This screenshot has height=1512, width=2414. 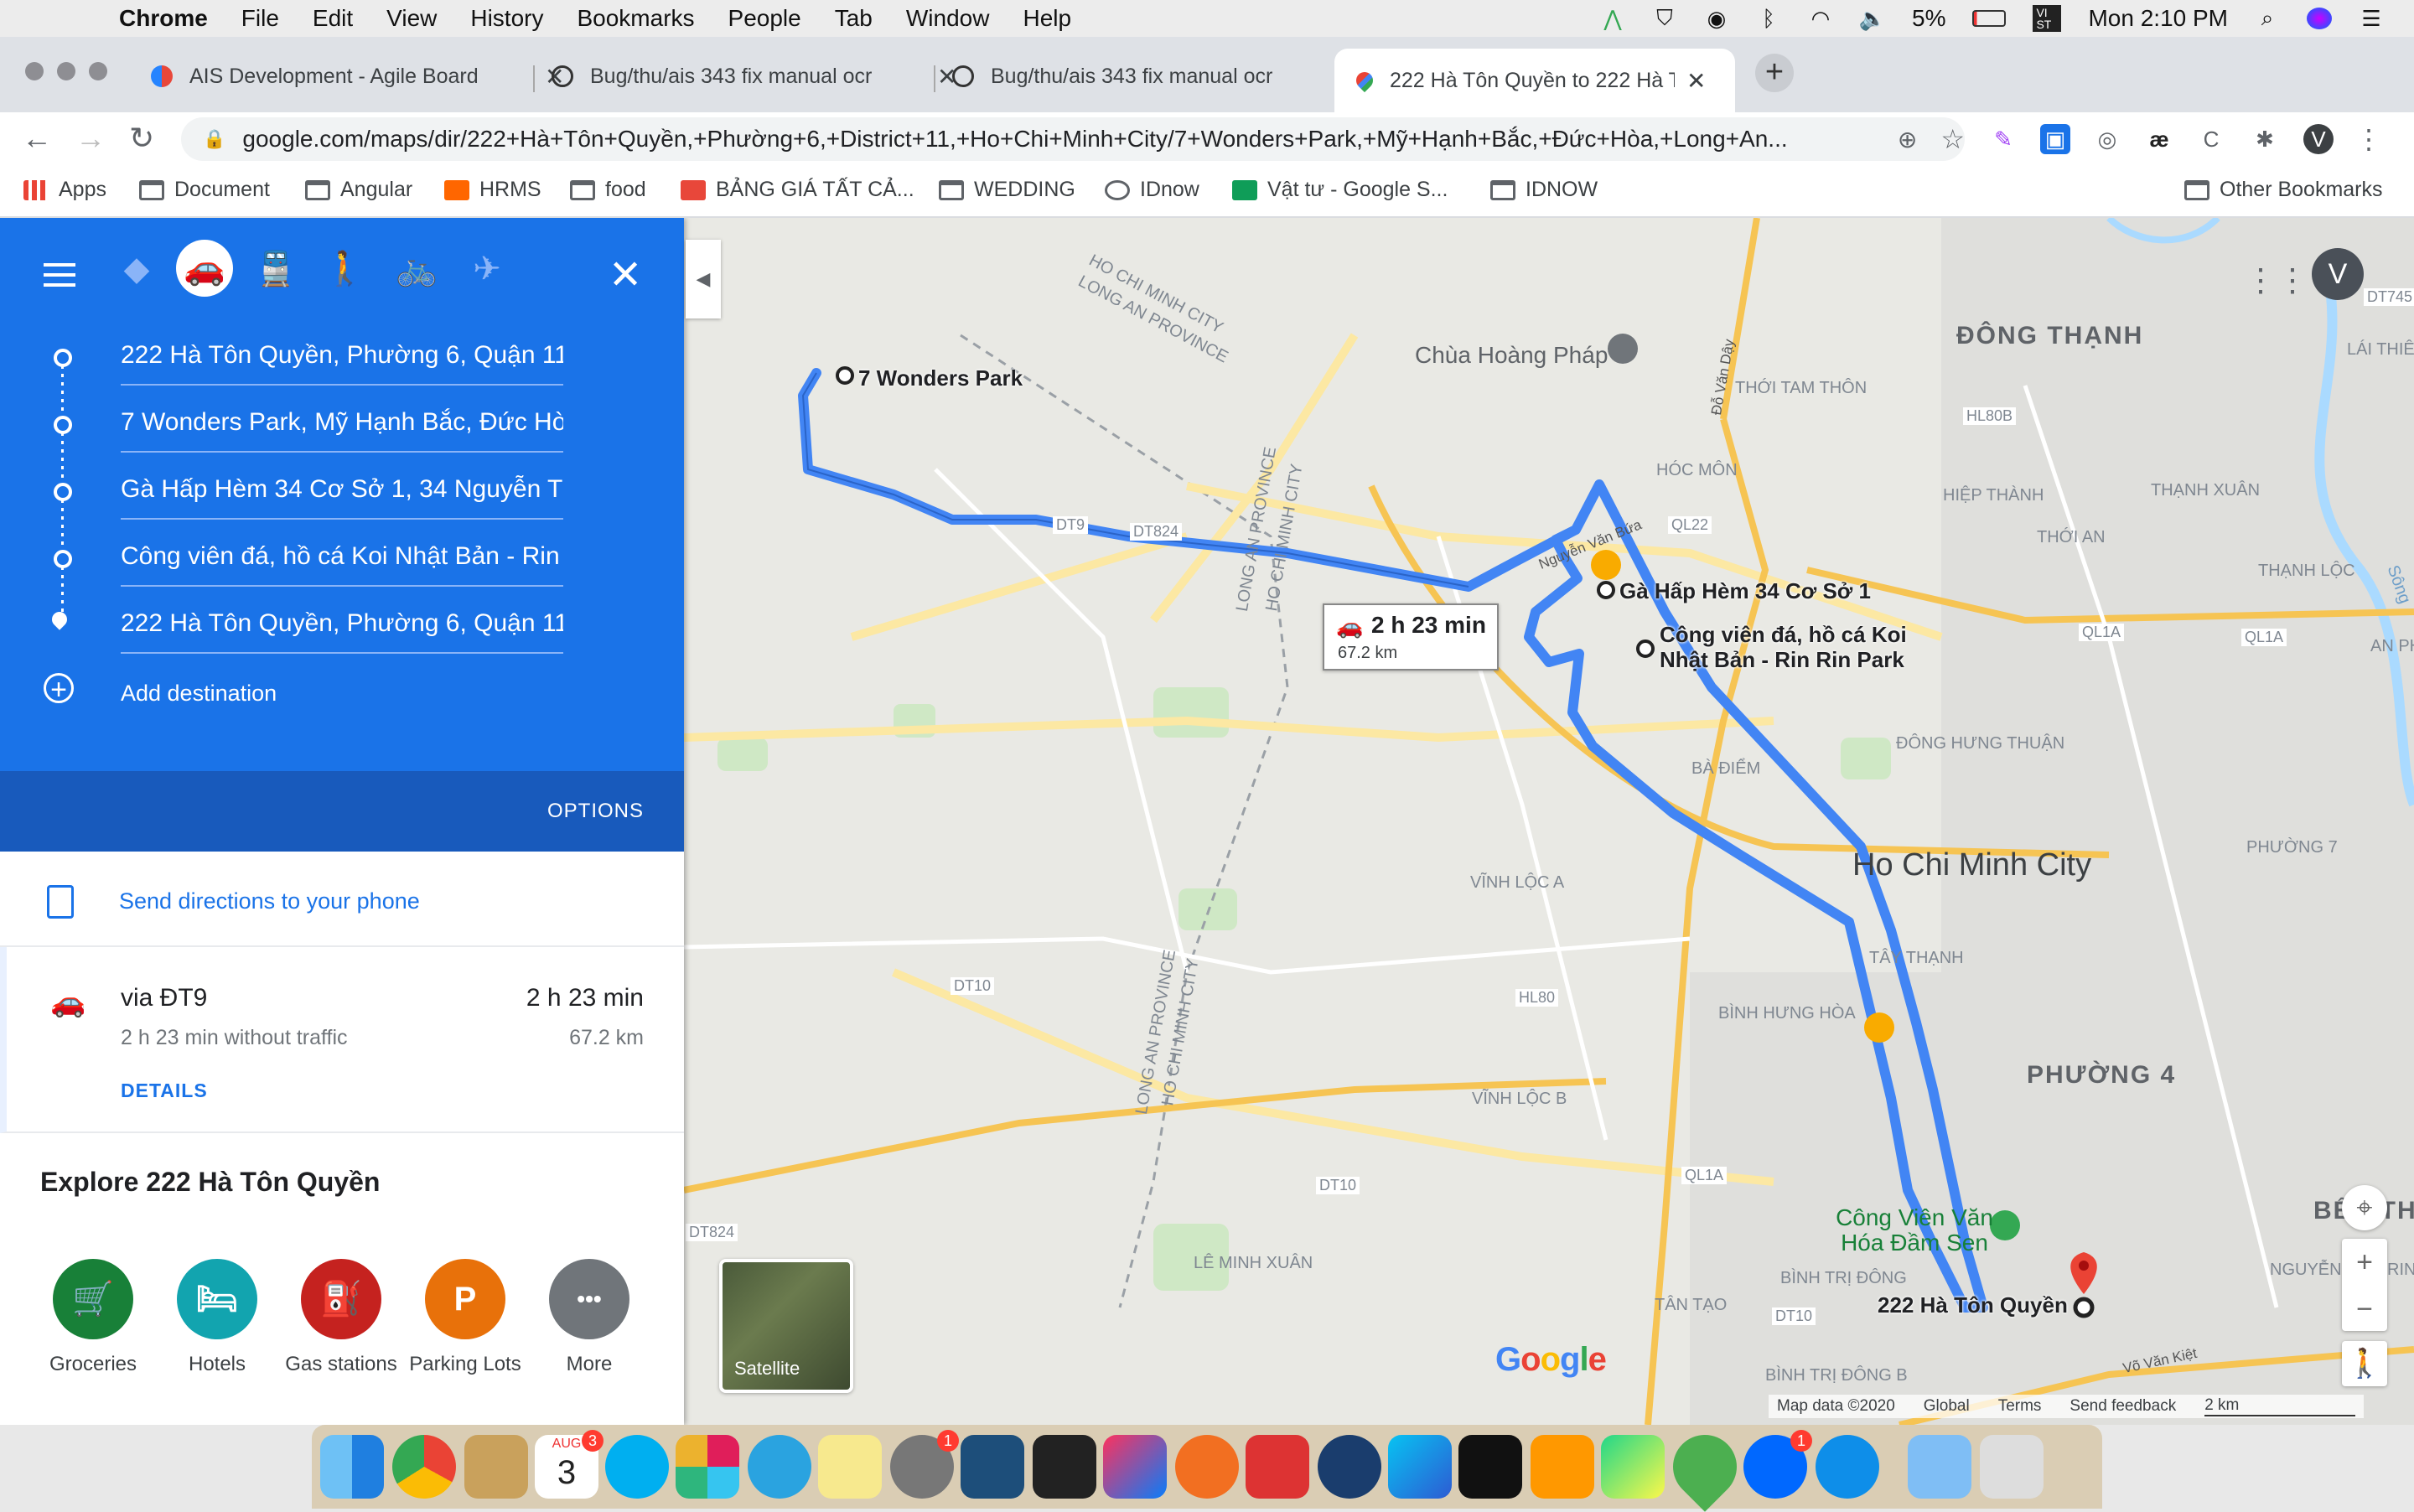 What do you see at coordinates (2012, 1467) in the screenshot?
I see `trash-icon` at bounding box center [2012, 1467].